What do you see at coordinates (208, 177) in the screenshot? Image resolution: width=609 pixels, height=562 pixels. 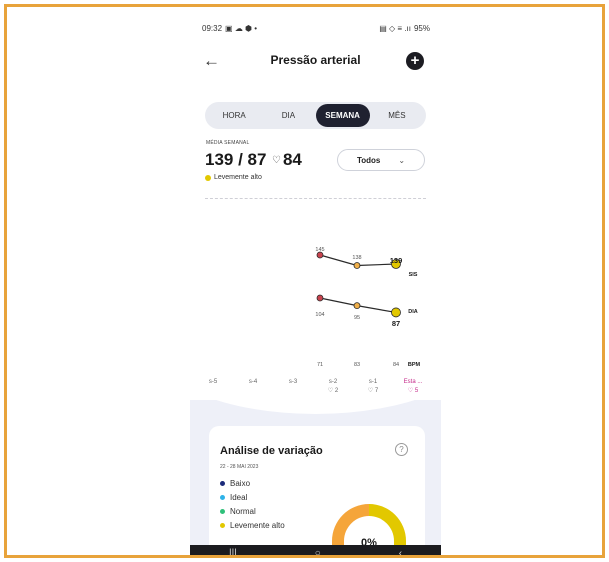 I see `status-dot` at bounding box center [208, 177].